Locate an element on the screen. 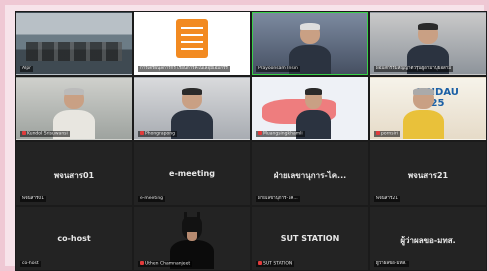 The width and height of the screenshot is (489, 271). participant-name: Uthen Chamnanjeet is located at coordinates (165, 263).